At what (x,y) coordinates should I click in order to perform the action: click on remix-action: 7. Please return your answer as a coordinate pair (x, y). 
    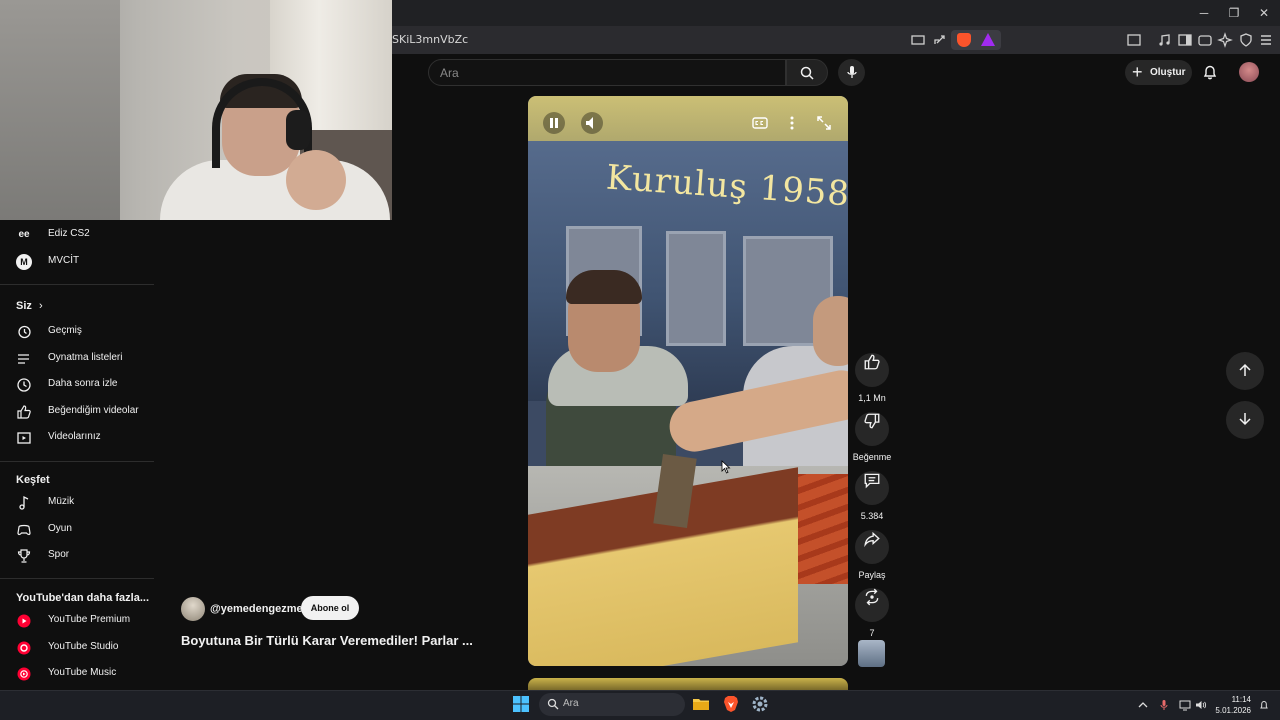
    Looking at the image, I should click on (872, 609).